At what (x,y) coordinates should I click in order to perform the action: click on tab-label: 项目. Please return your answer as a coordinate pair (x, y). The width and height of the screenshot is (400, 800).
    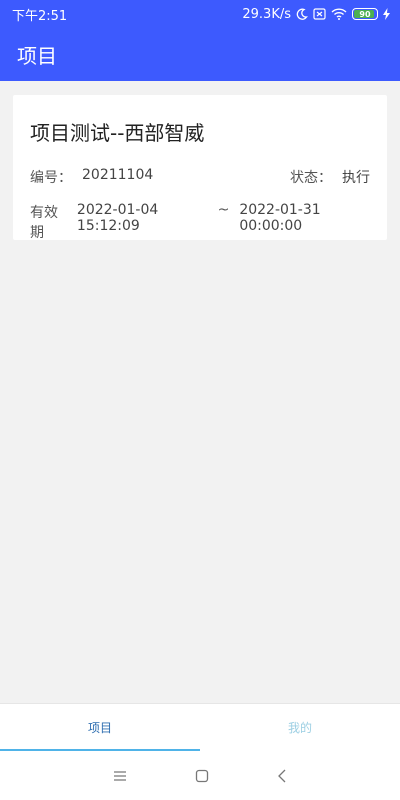
    Looking at the image, I should click on (99, 728).